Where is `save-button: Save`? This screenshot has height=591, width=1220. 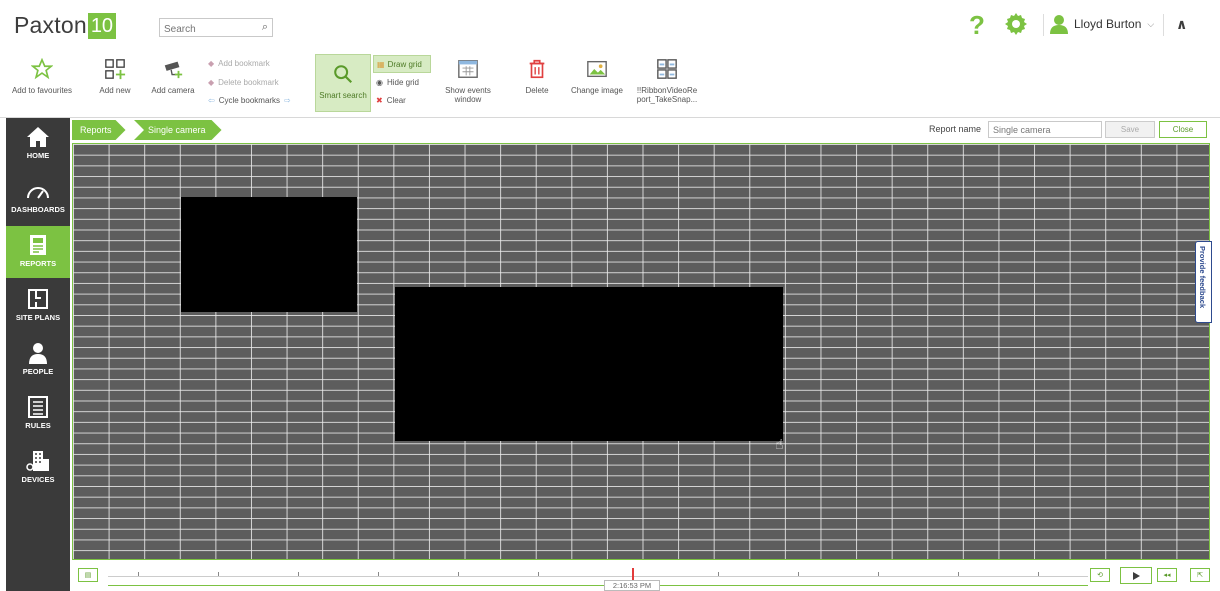
save-button: Save is located at coordinates (1130, 129).